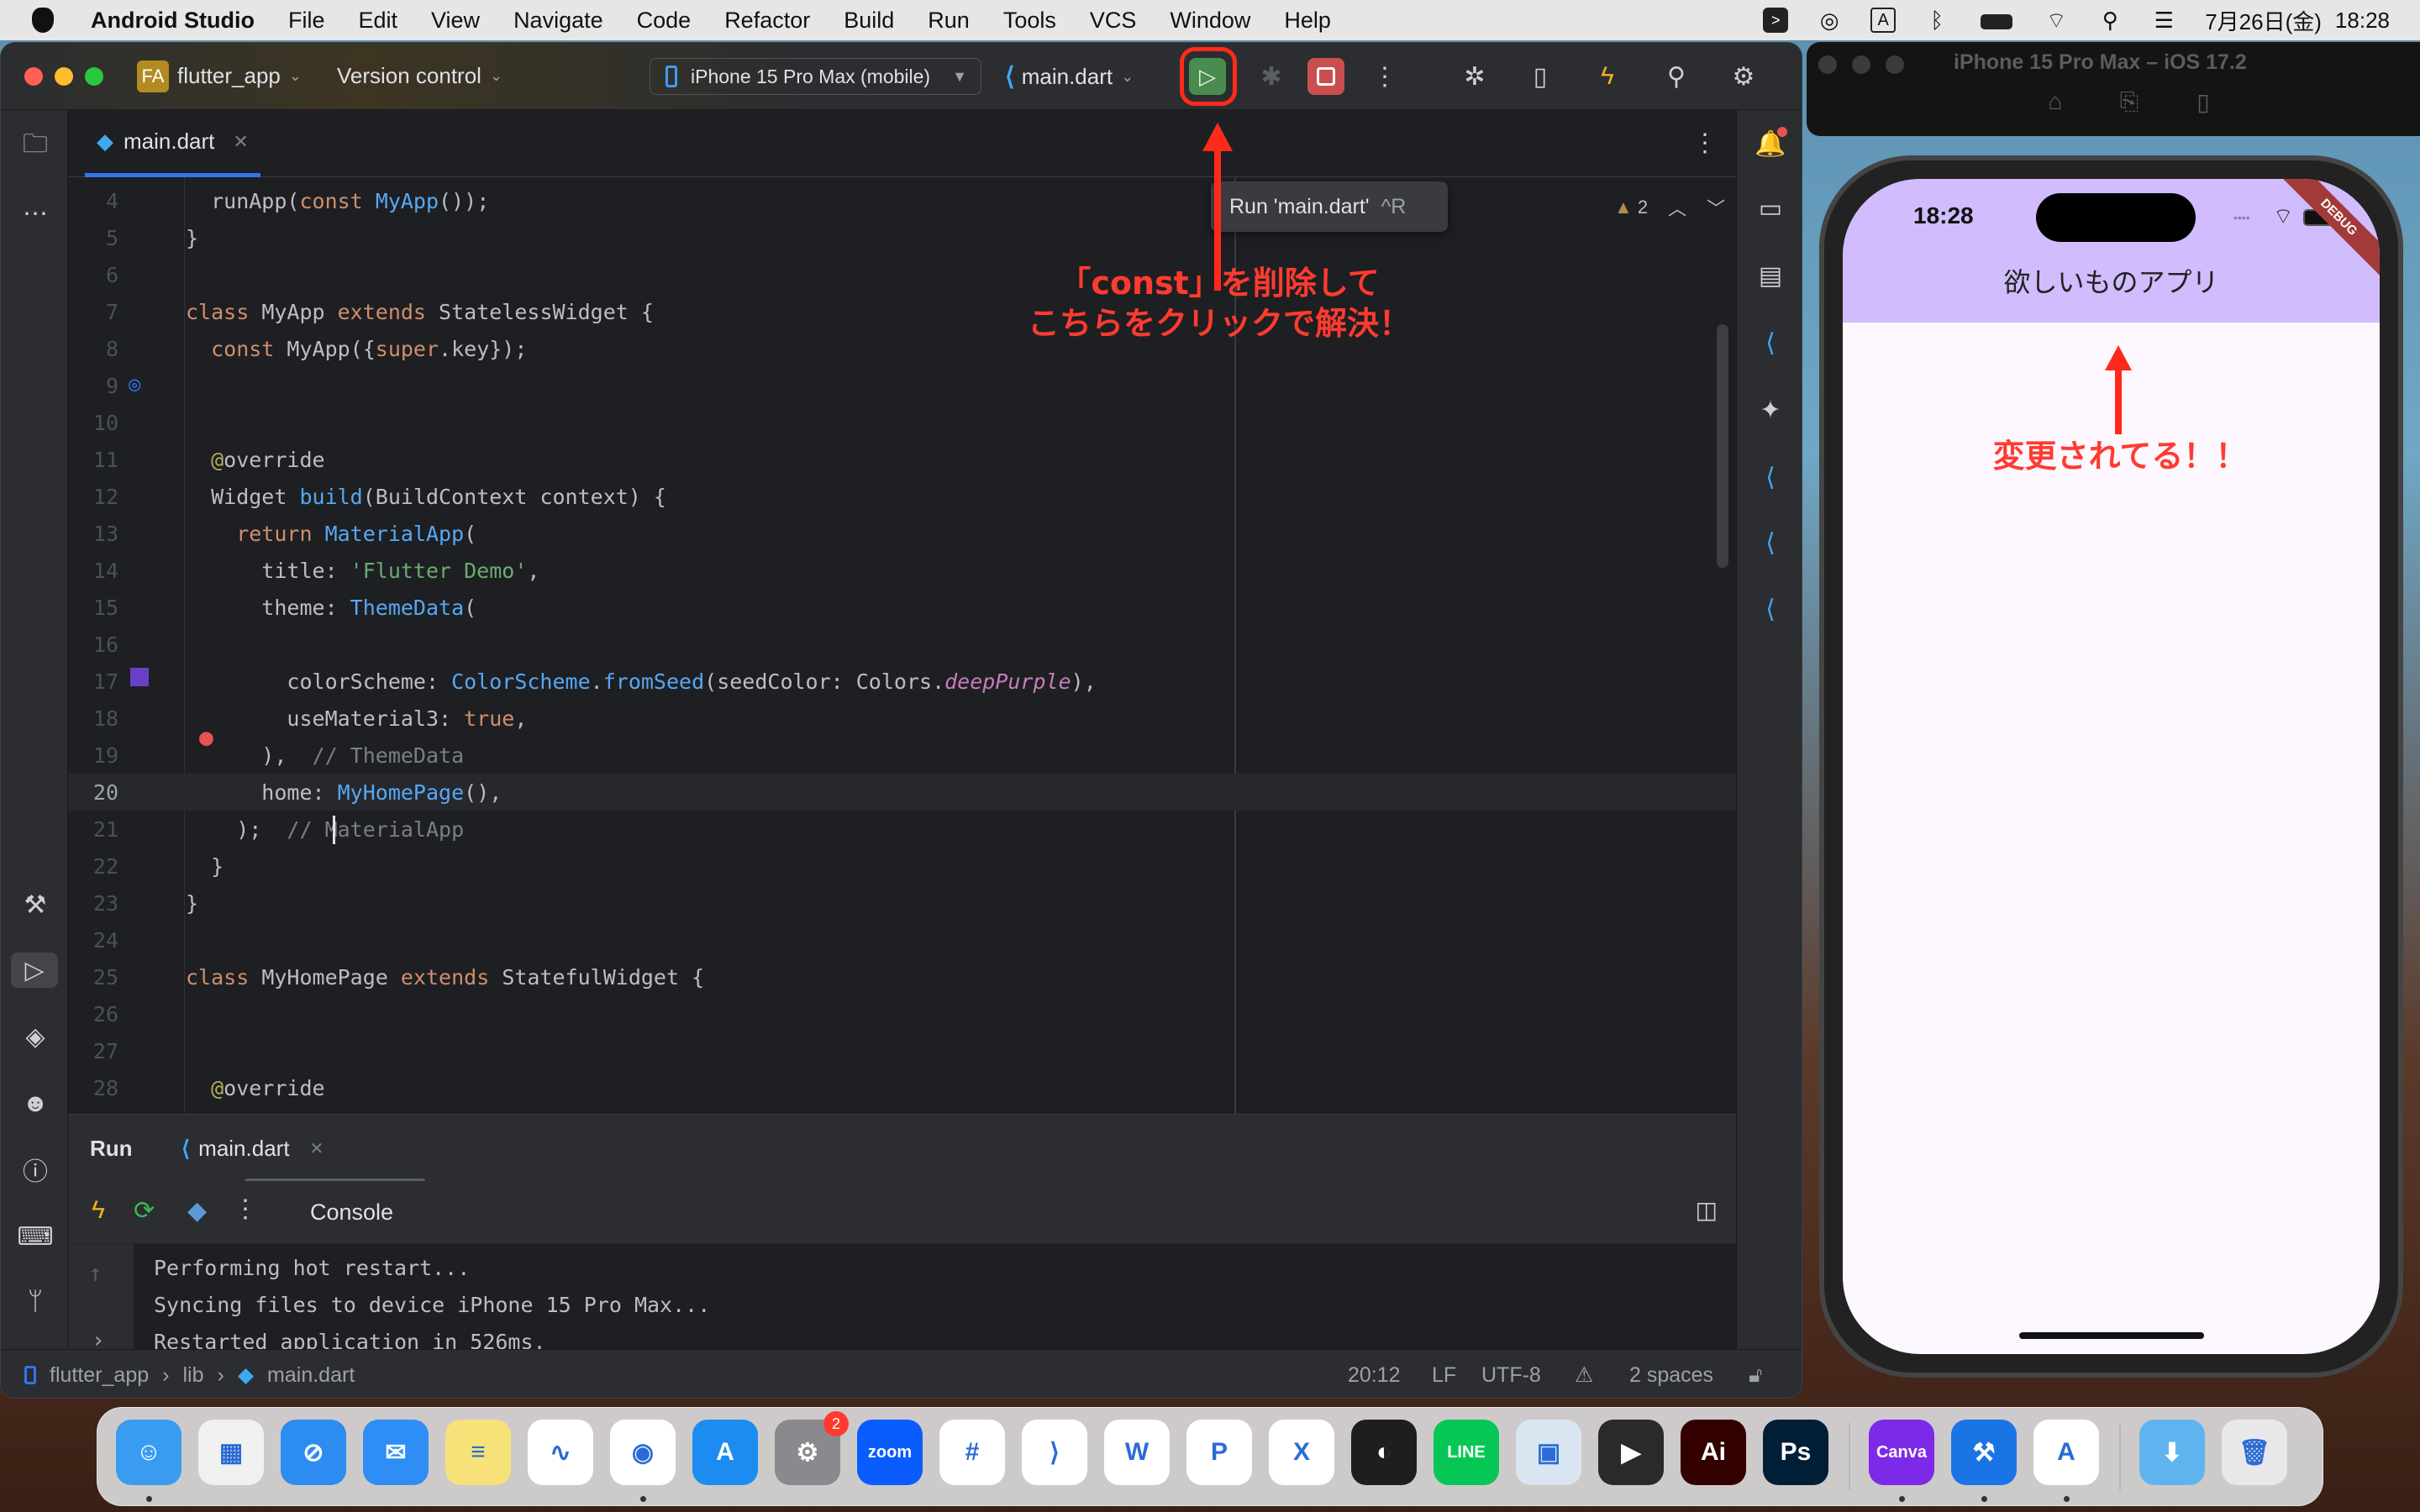  What do you see at coordinates (93, 977) in the screenshot?
I see `line-number: 25` at bounding box center [93, 977].